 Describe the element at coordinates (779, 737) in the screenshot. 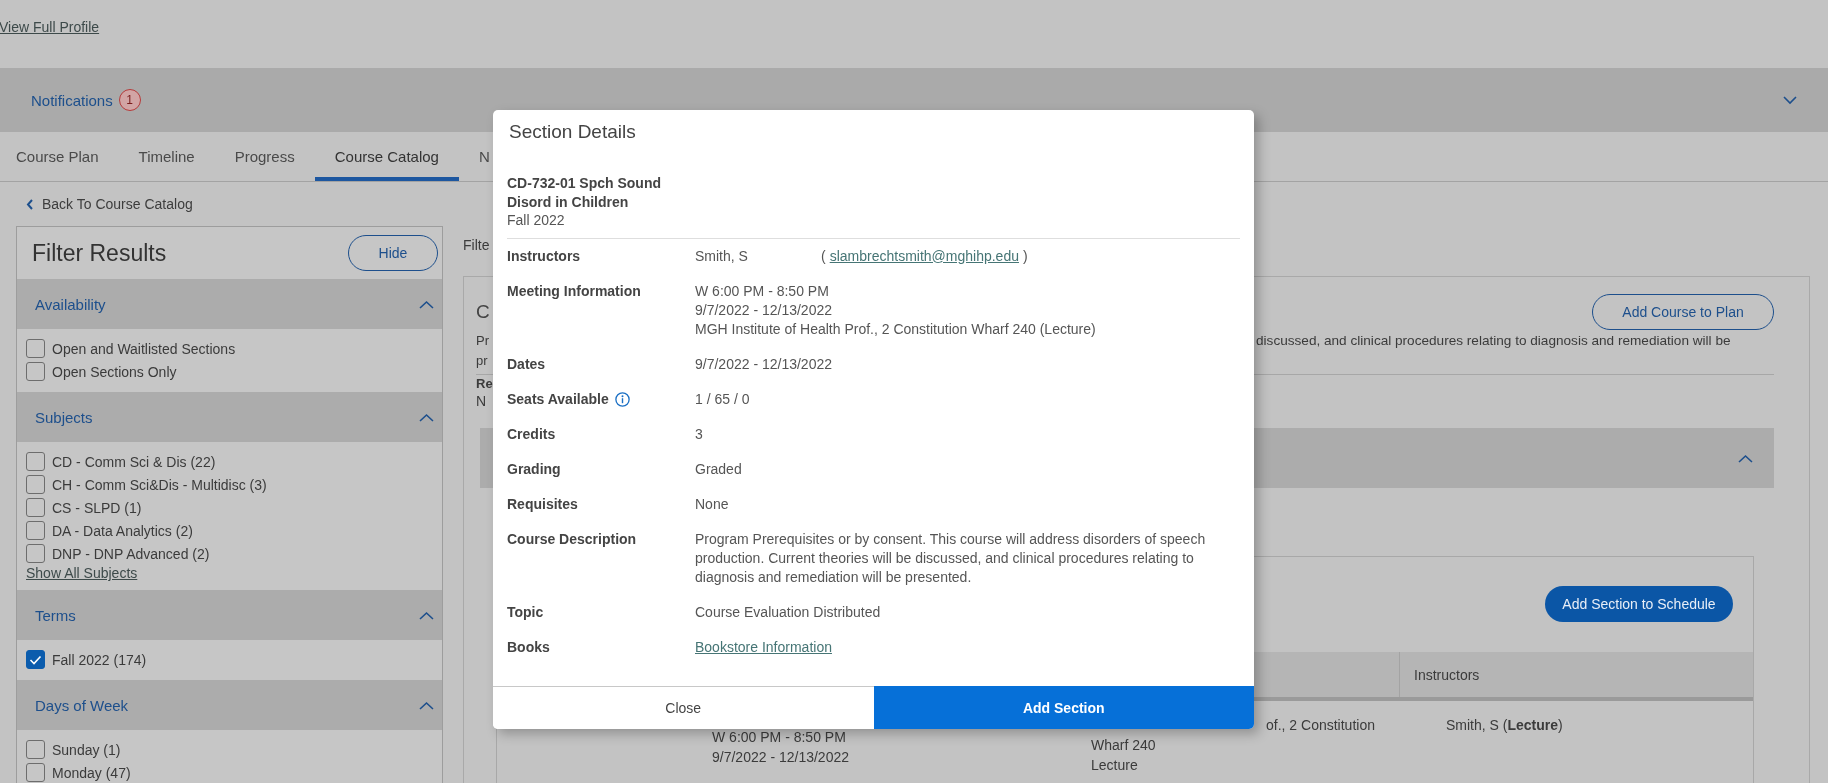

I see `table-cell-text: W 6:00 PM - 8:50 PM` at that location.